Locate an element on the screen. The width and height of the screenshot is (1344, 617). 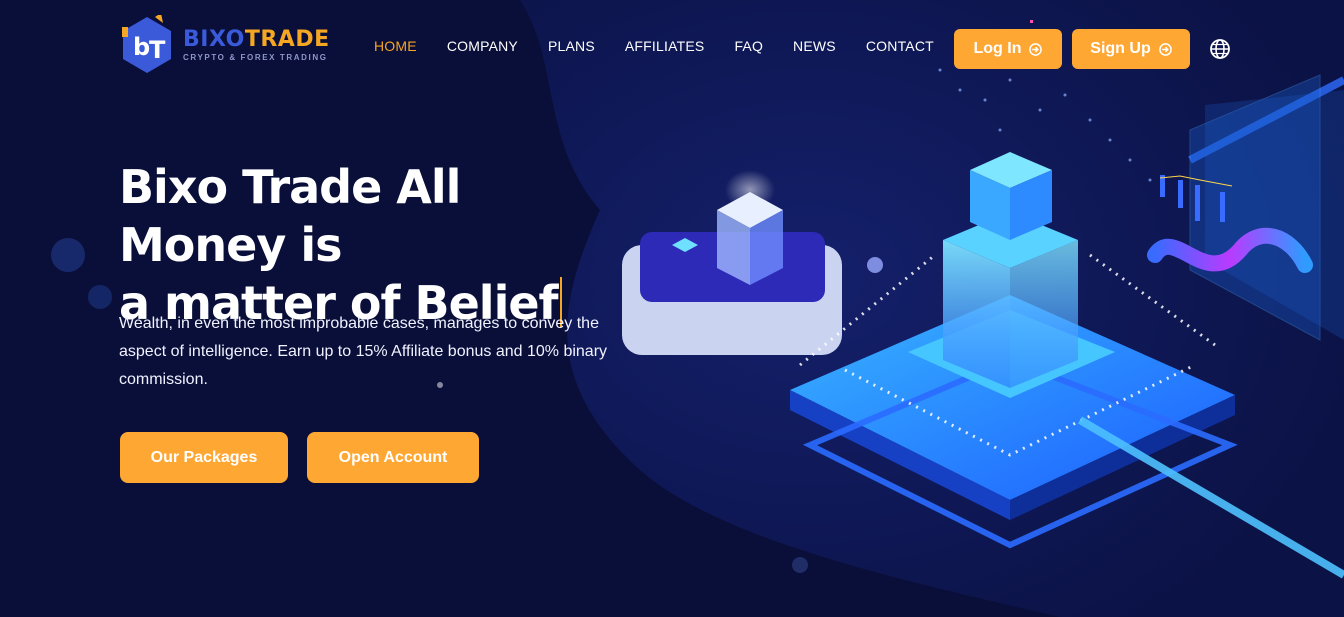
login-button: Log In is located at coordinates (1008, 49).